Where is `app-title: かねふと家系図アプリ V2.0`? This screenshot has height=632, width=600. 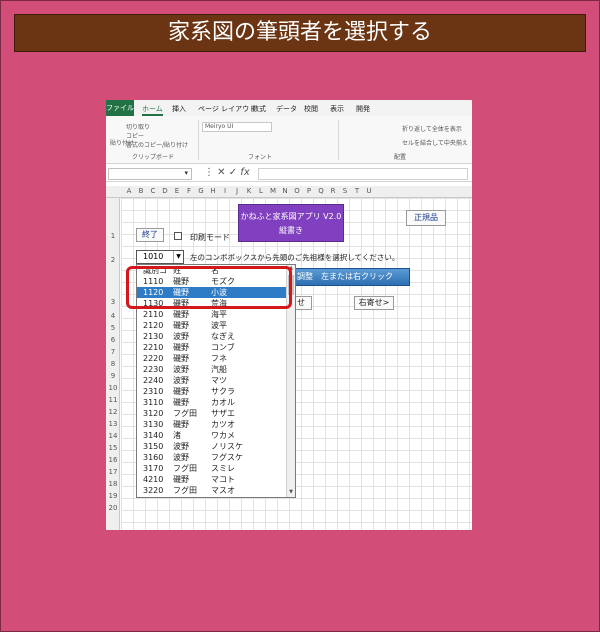
app-title: かねふと家系図アプリ V2.0 is located at coordinates (291, 216).